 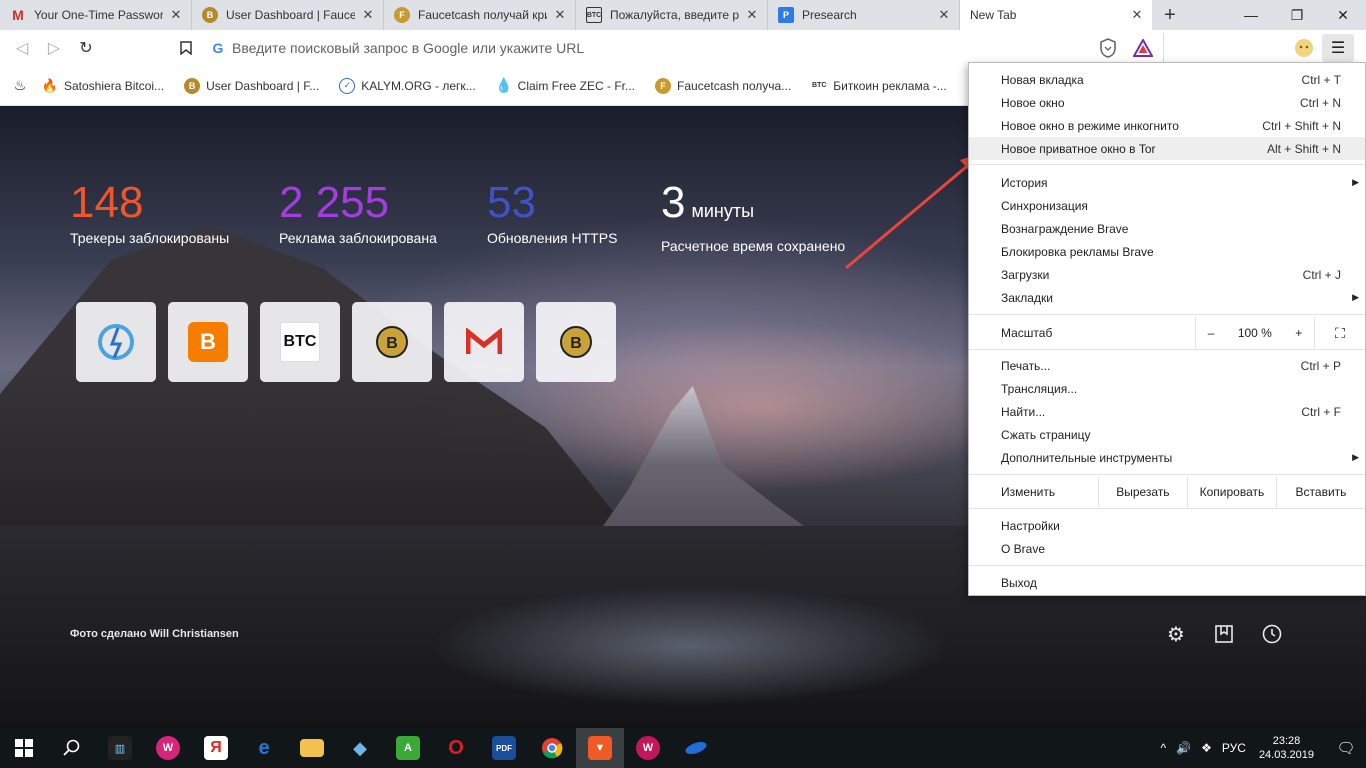 What do you see at coordinates (1176, 634) in the screenshot?
I see `settings-gear-icon: ⚙` at bounding box center [1176, 634].